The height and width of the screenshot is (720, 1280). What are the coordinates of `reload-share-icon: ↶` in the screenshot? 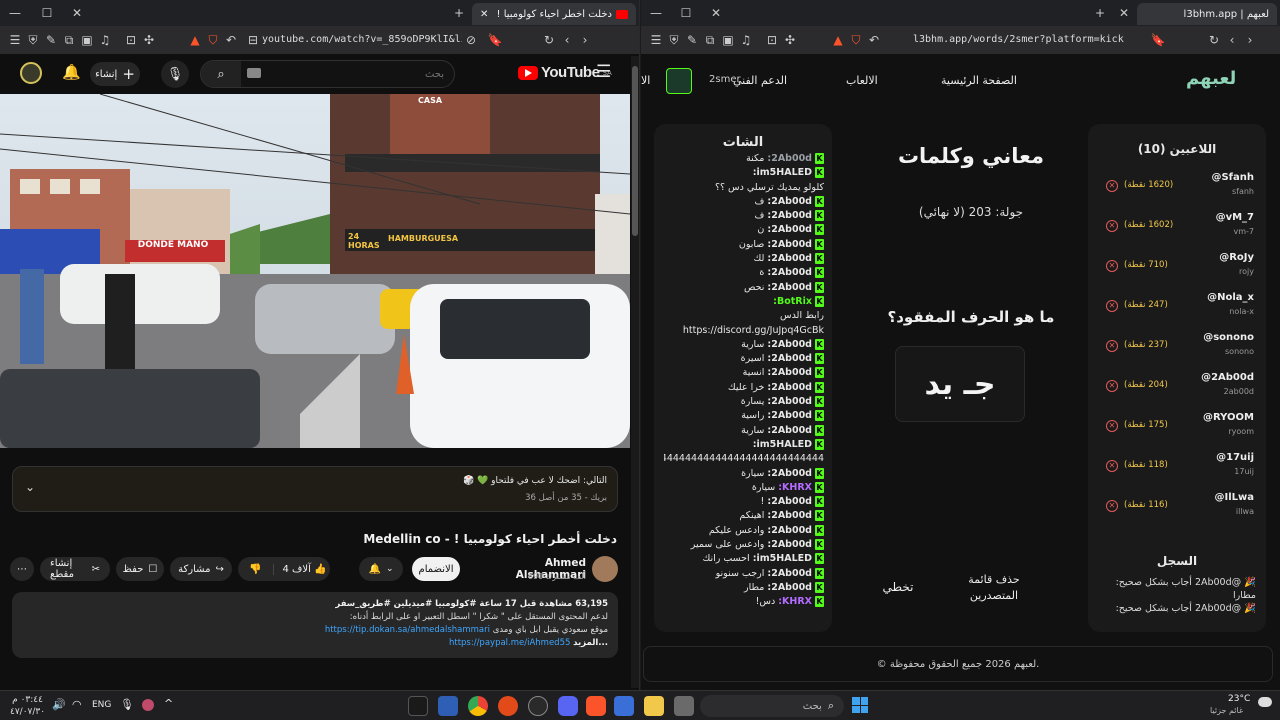 It's located at (231, 40).